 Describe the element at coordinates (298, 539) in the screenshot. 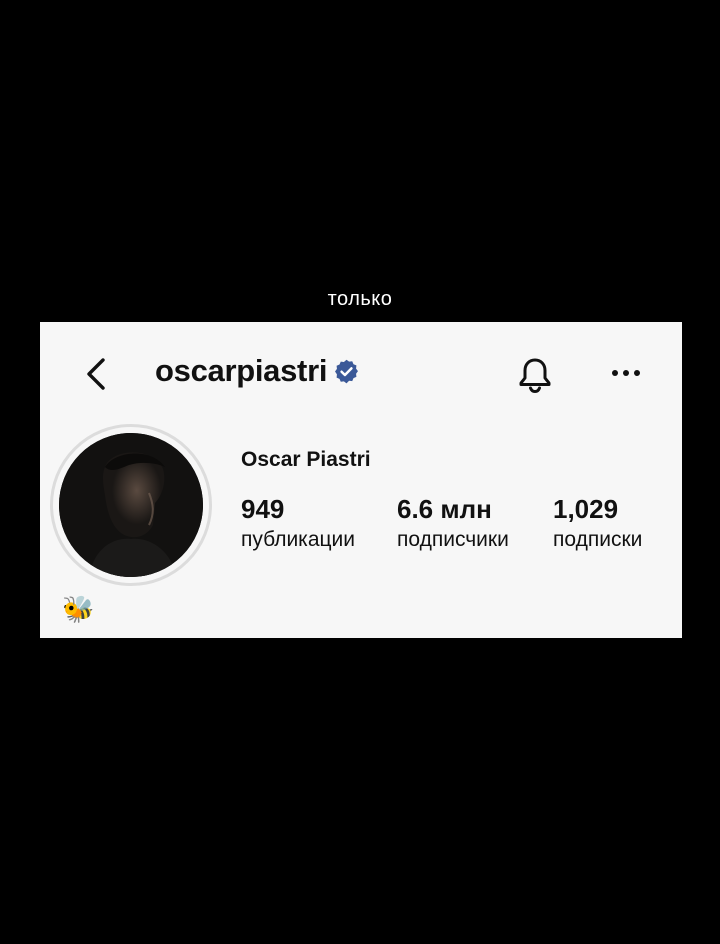

I see `stat-posts-label: публикации` at that location.